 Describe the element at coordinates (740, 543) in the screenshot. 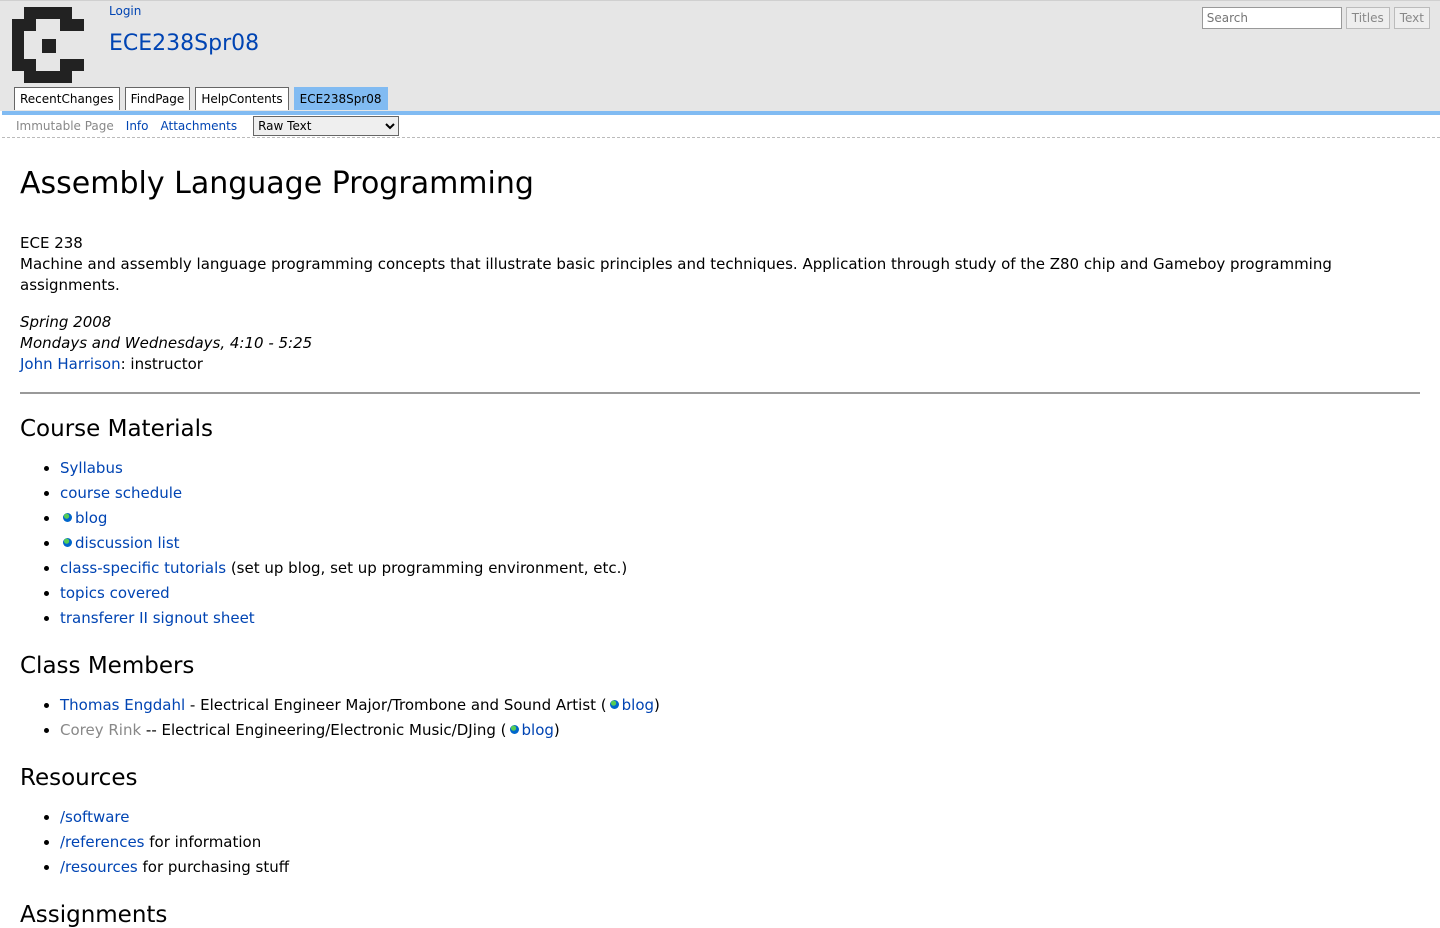

I see `list-item: discussion list` at that location.